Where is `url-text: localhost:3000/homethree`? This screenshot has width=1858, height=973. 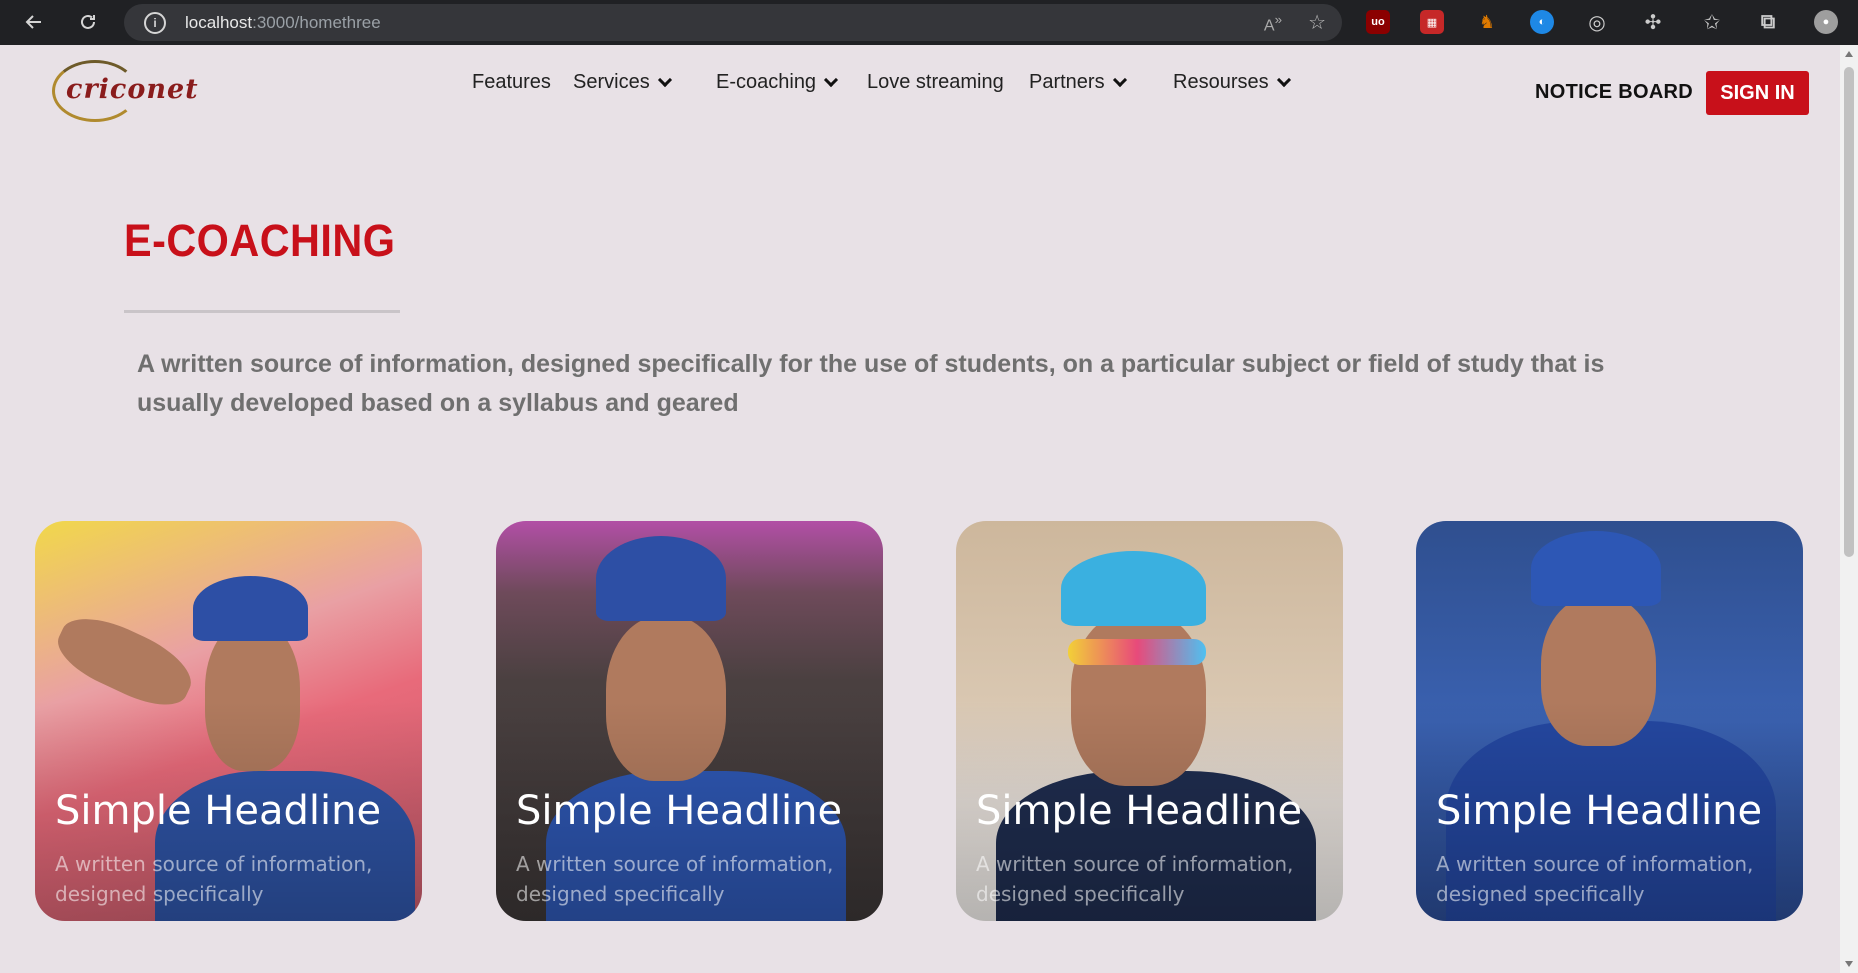 url-text: localhost:3000/homethree is located at coordinates (283, 23).